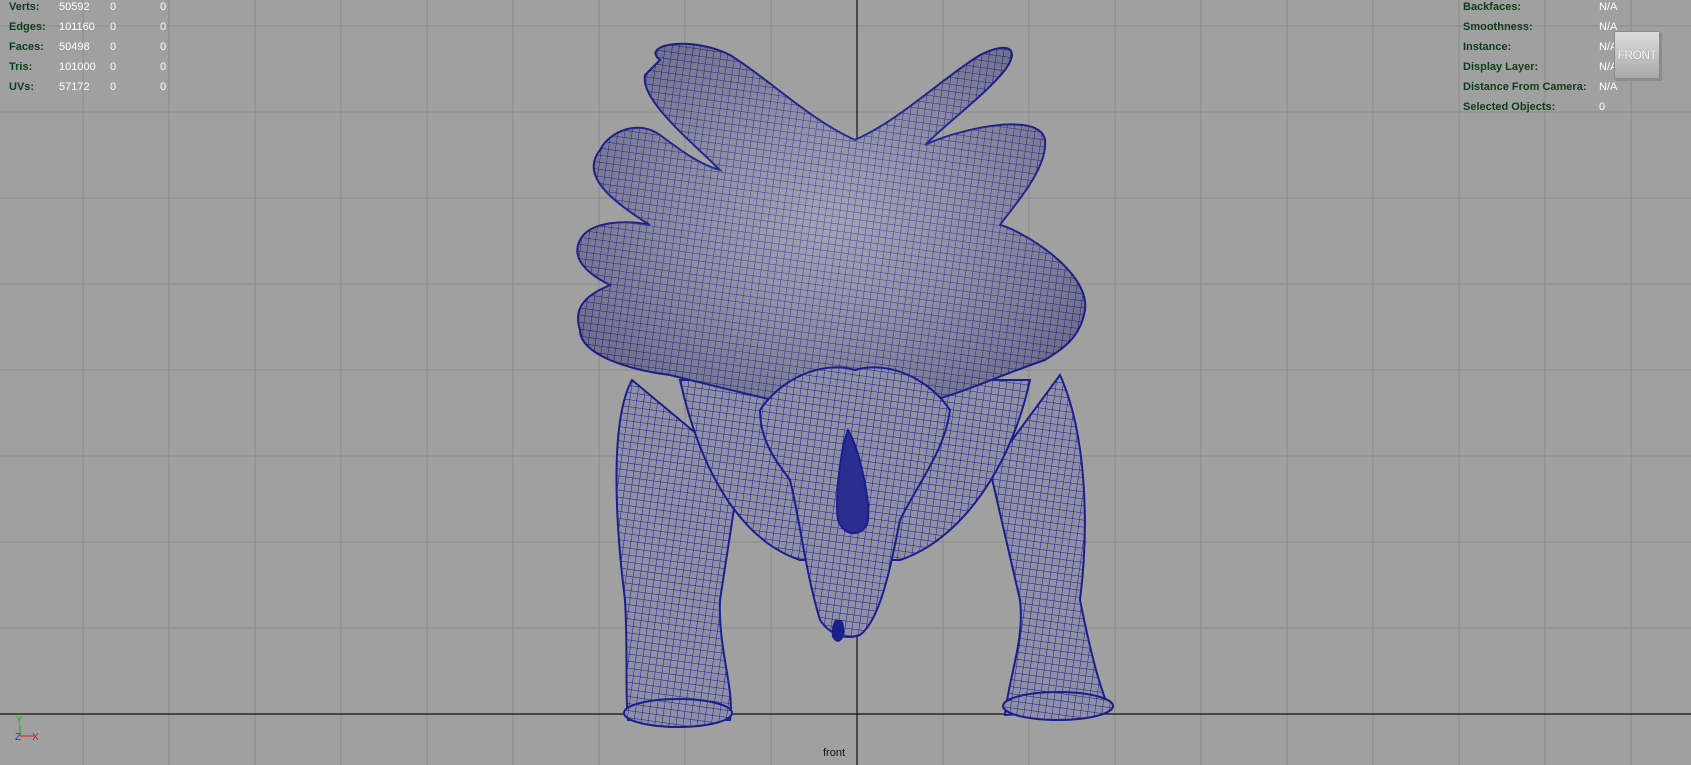 The height and width of the screenshot is (765, 1691). What do you see at coordinates (18, 737) in the screenshot?
I see `axis-z-label: Z` at bounding box center [18, 737].